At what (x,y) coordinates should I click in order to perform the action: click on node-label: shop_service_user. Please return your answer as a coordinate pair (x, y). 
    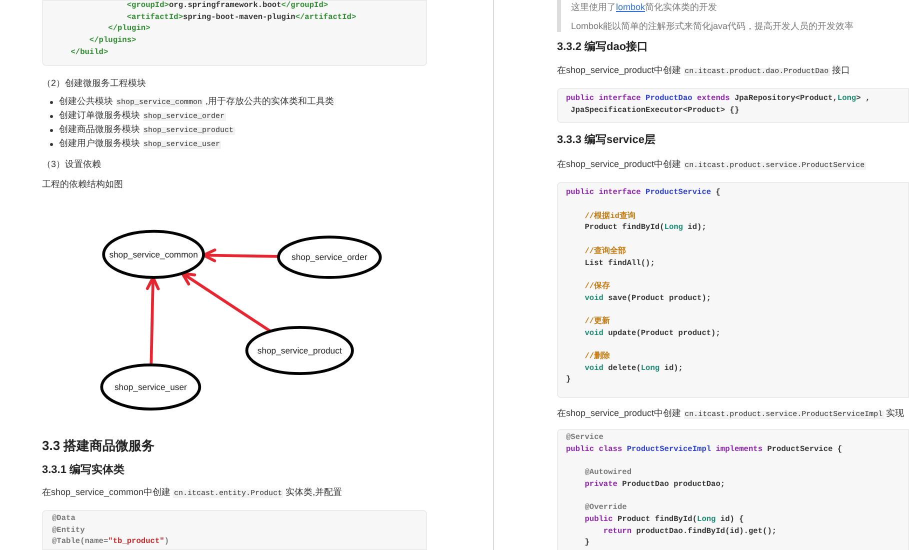
    Looking at the image, I should click on (150, 387).